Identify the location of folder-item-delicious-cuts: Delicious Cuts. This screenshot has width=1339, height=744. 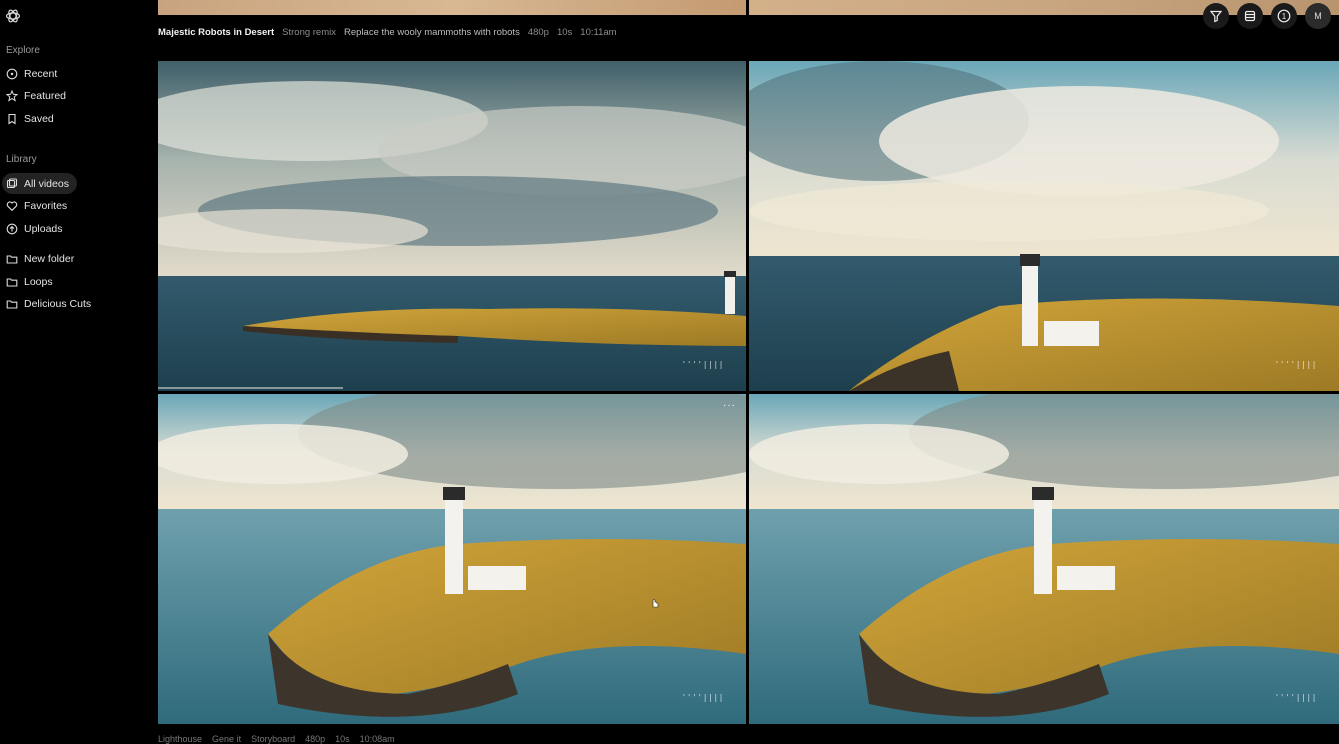
(50, 303).